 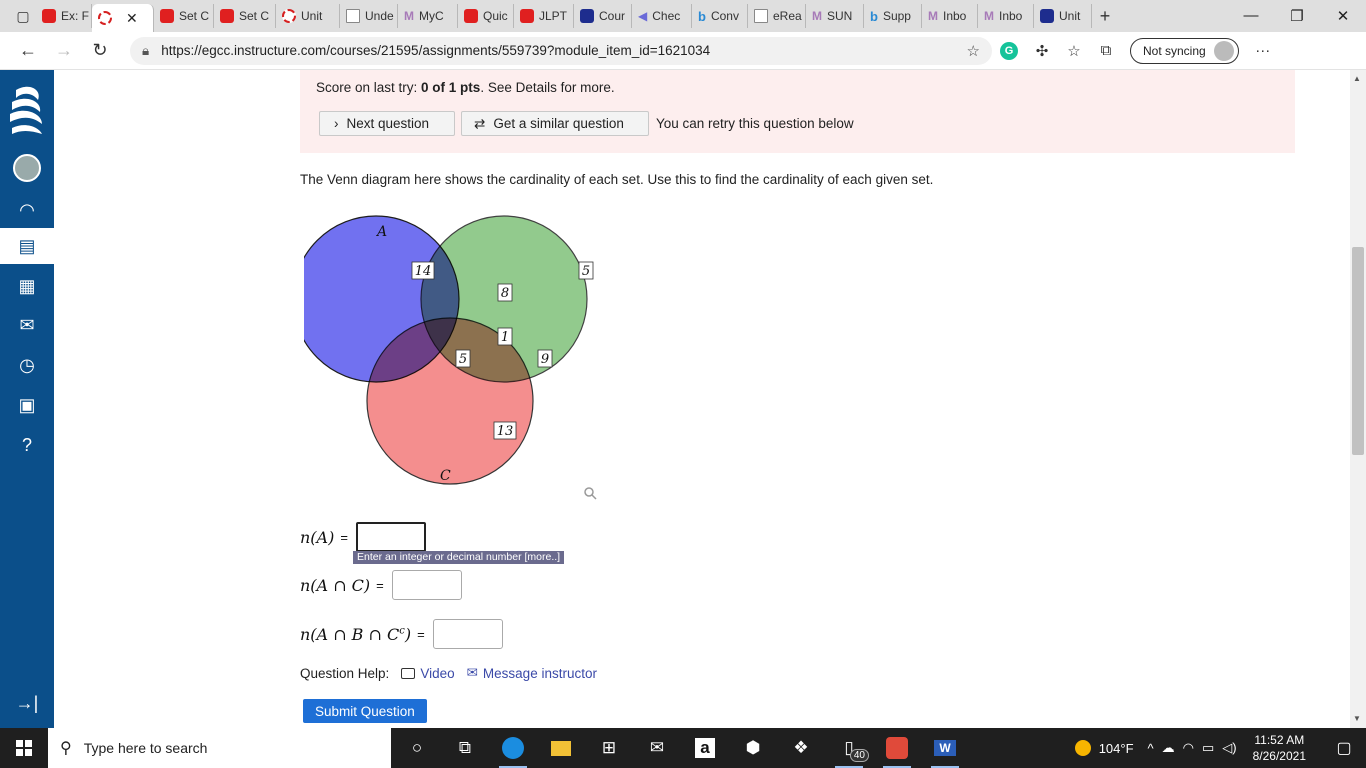 What do you see at coordinates (1042, 51) in the screenshot?
I see `extensions-icon: ✣` at bounding box center [1042, 51].